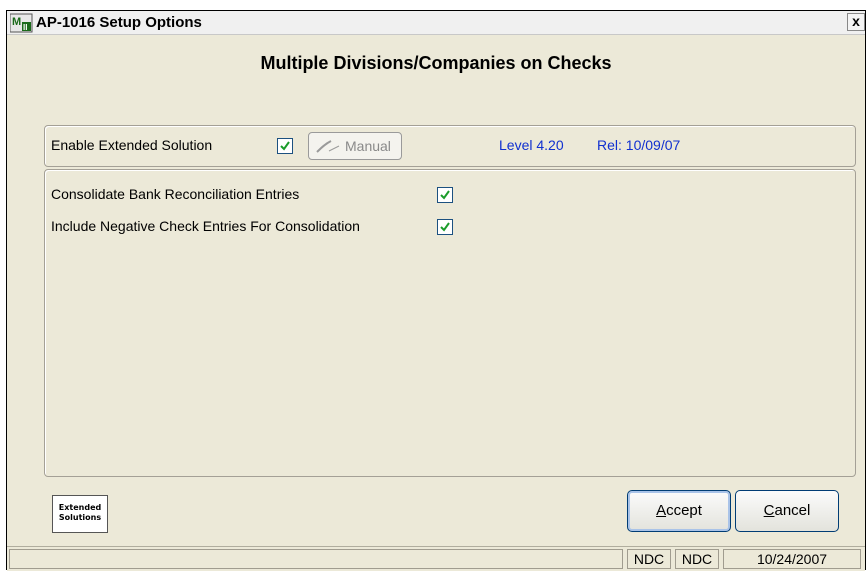 The image size is (868, 572). I want to click on extended-solutions-logo: Extended Solutions, so click(80, 514).